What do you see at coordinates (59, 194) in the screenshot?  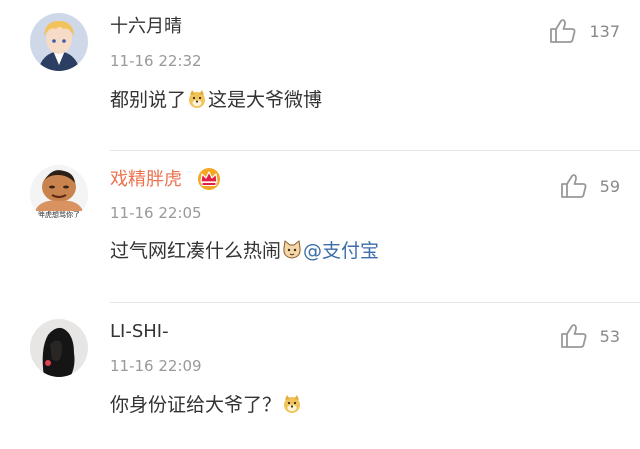 I see `avatar: 胖虎想骂你了` at bounding box center [59, 194].